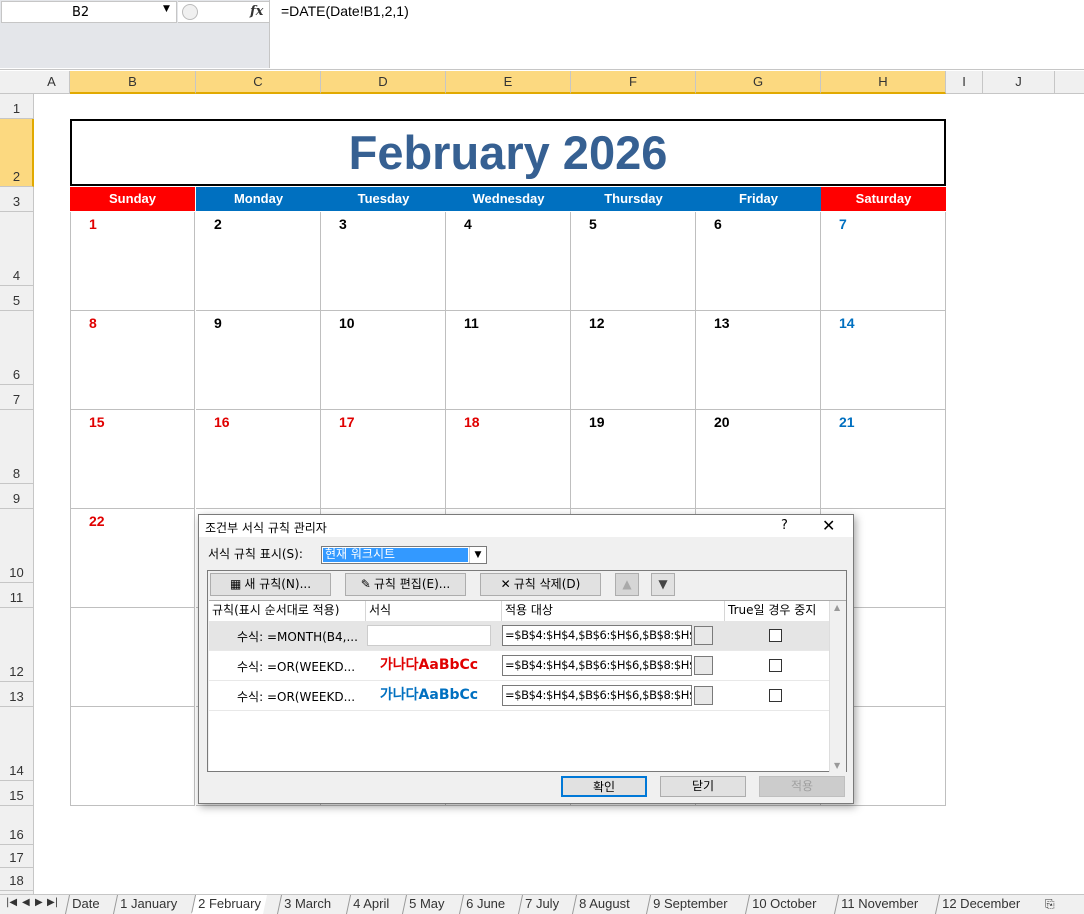  Describe the element at coordinates (883, 459) in the screenshot. I see `day-cell: 21` at that location.